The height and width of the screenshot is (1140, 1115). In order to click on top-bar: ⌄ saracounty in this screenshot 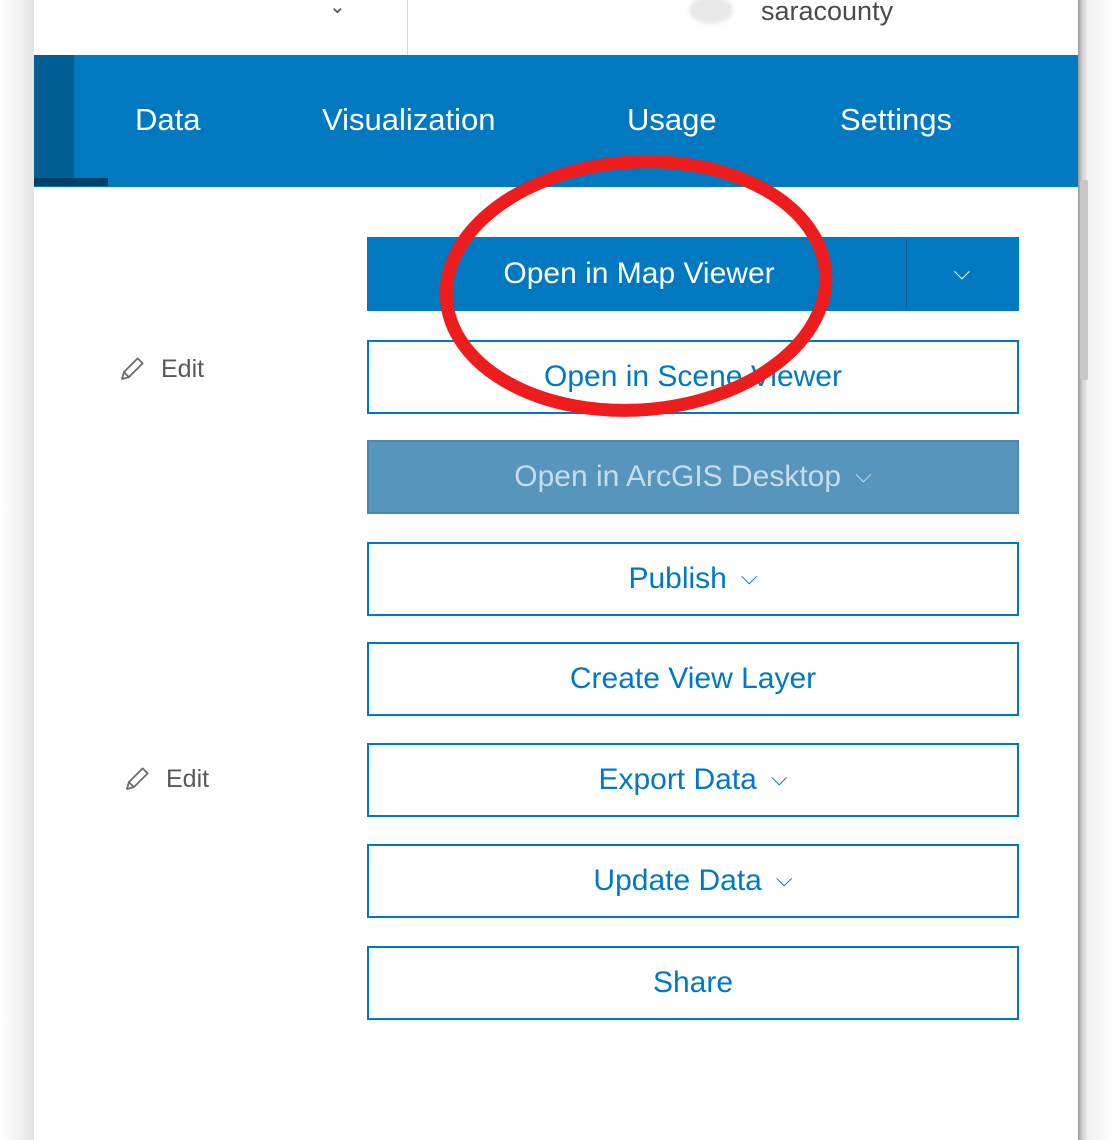, I will do `click(556, 27)`.